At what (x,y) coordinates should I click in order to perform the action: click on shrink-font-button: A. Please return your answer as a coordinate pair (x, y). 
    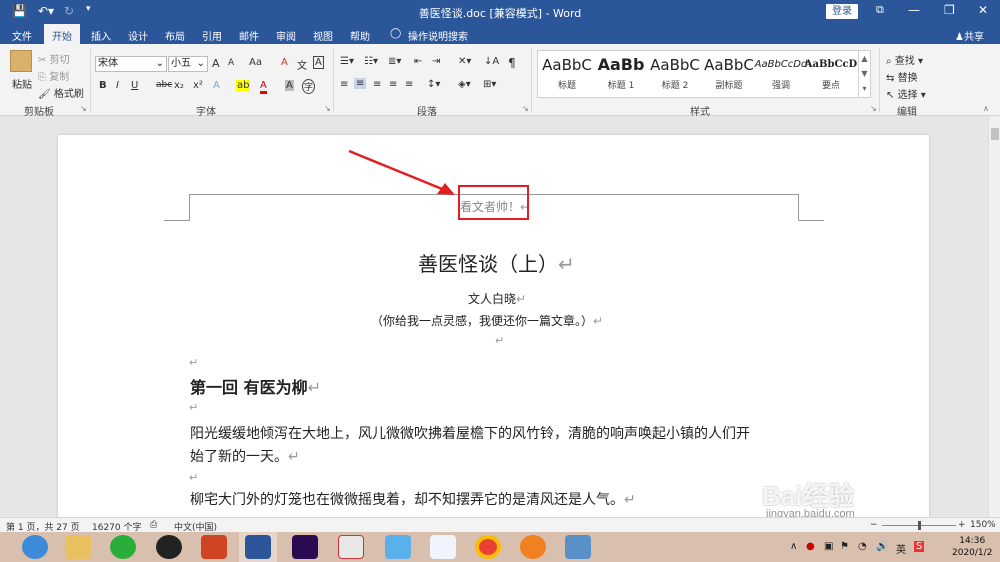
    Looking at the image, I should click on (231, 63).